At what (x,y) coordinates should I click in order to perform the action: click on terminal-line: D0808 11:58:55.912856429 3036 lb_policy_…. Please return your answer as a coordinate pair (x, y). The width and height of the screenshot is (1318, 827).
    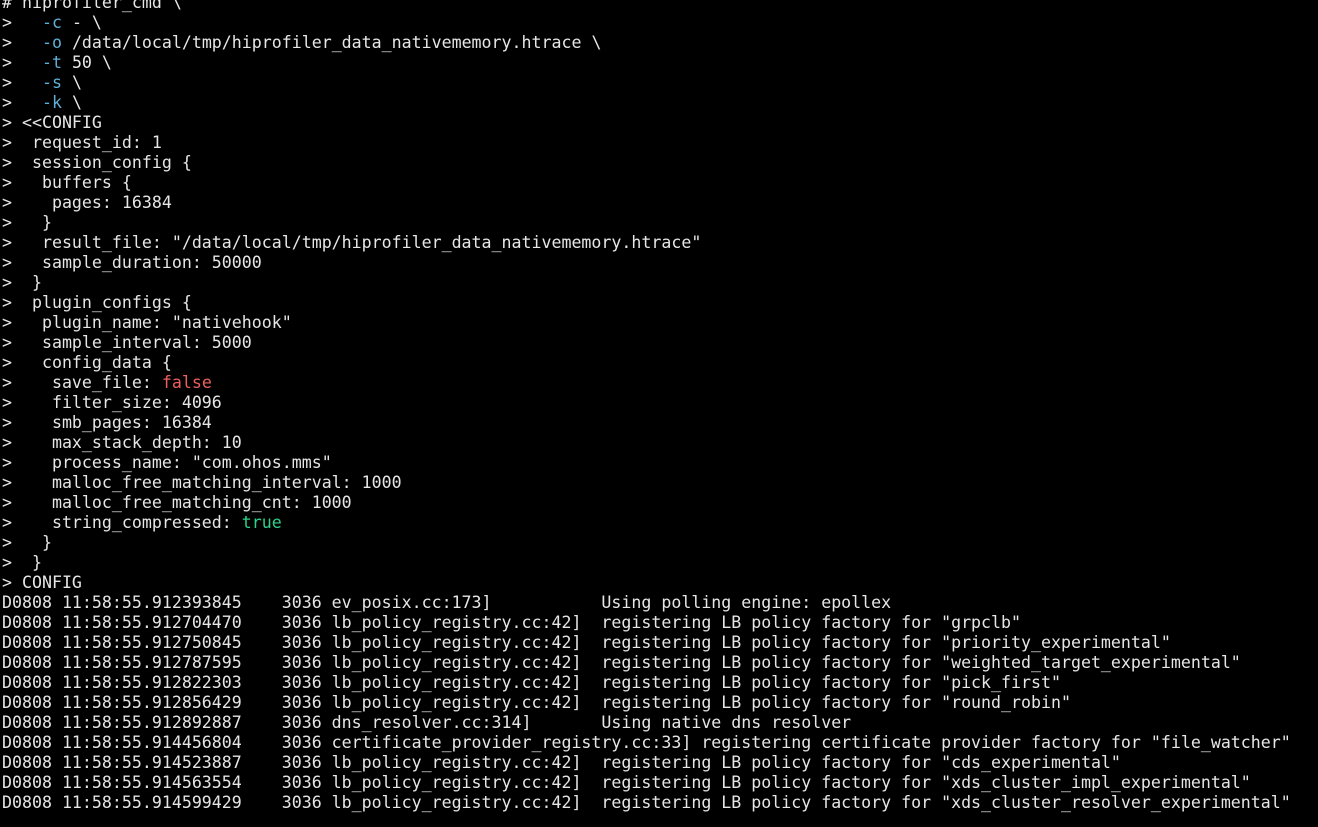
    Looking at the image, I should click on (659, 703).